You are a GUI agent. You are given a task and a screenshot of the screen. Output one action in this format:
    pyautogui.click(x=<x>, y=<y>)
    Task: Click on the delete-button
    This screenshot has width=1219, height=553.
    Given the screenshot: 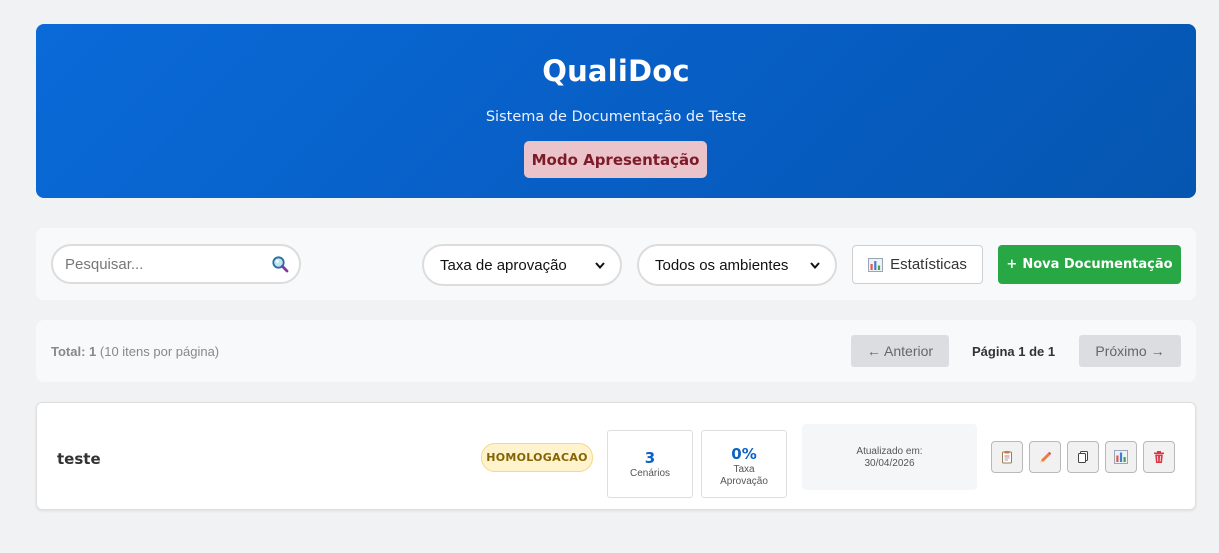 What is the action you would take?
    pyautogui.click(x=1159, y=457)
    